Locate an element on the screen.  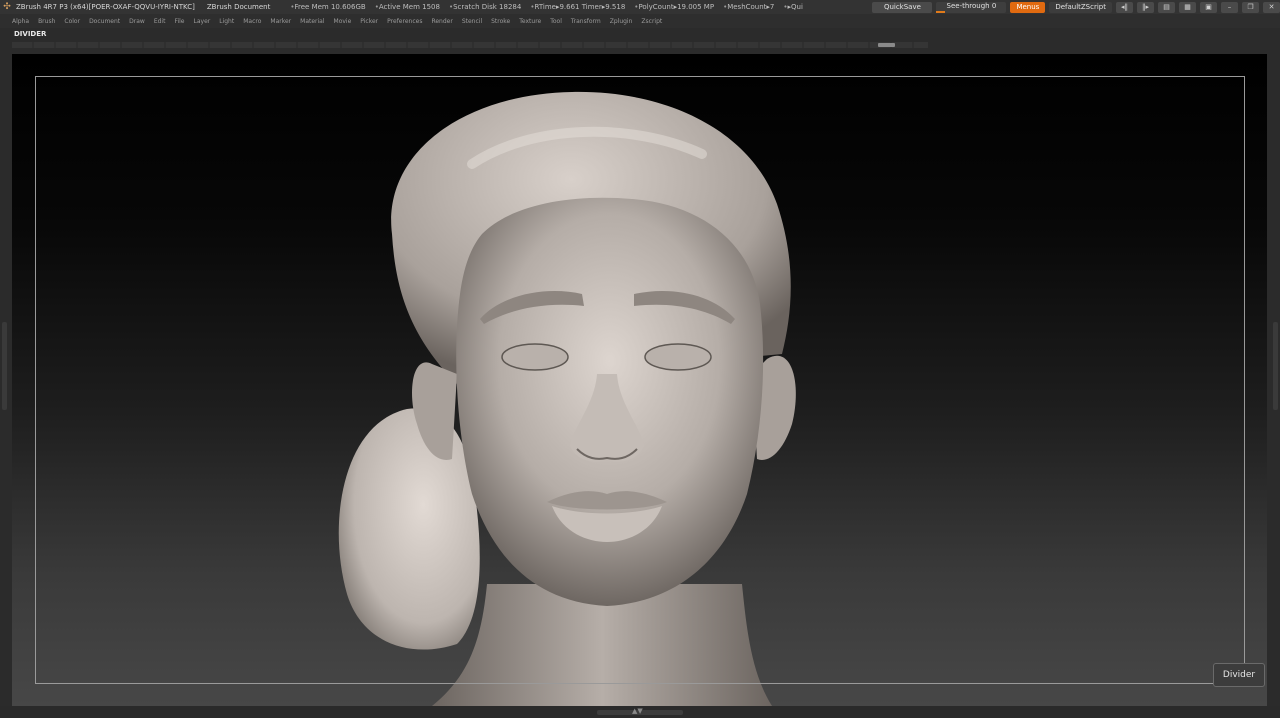
tray-scroll-thumb is located at coordinates (886, 45).